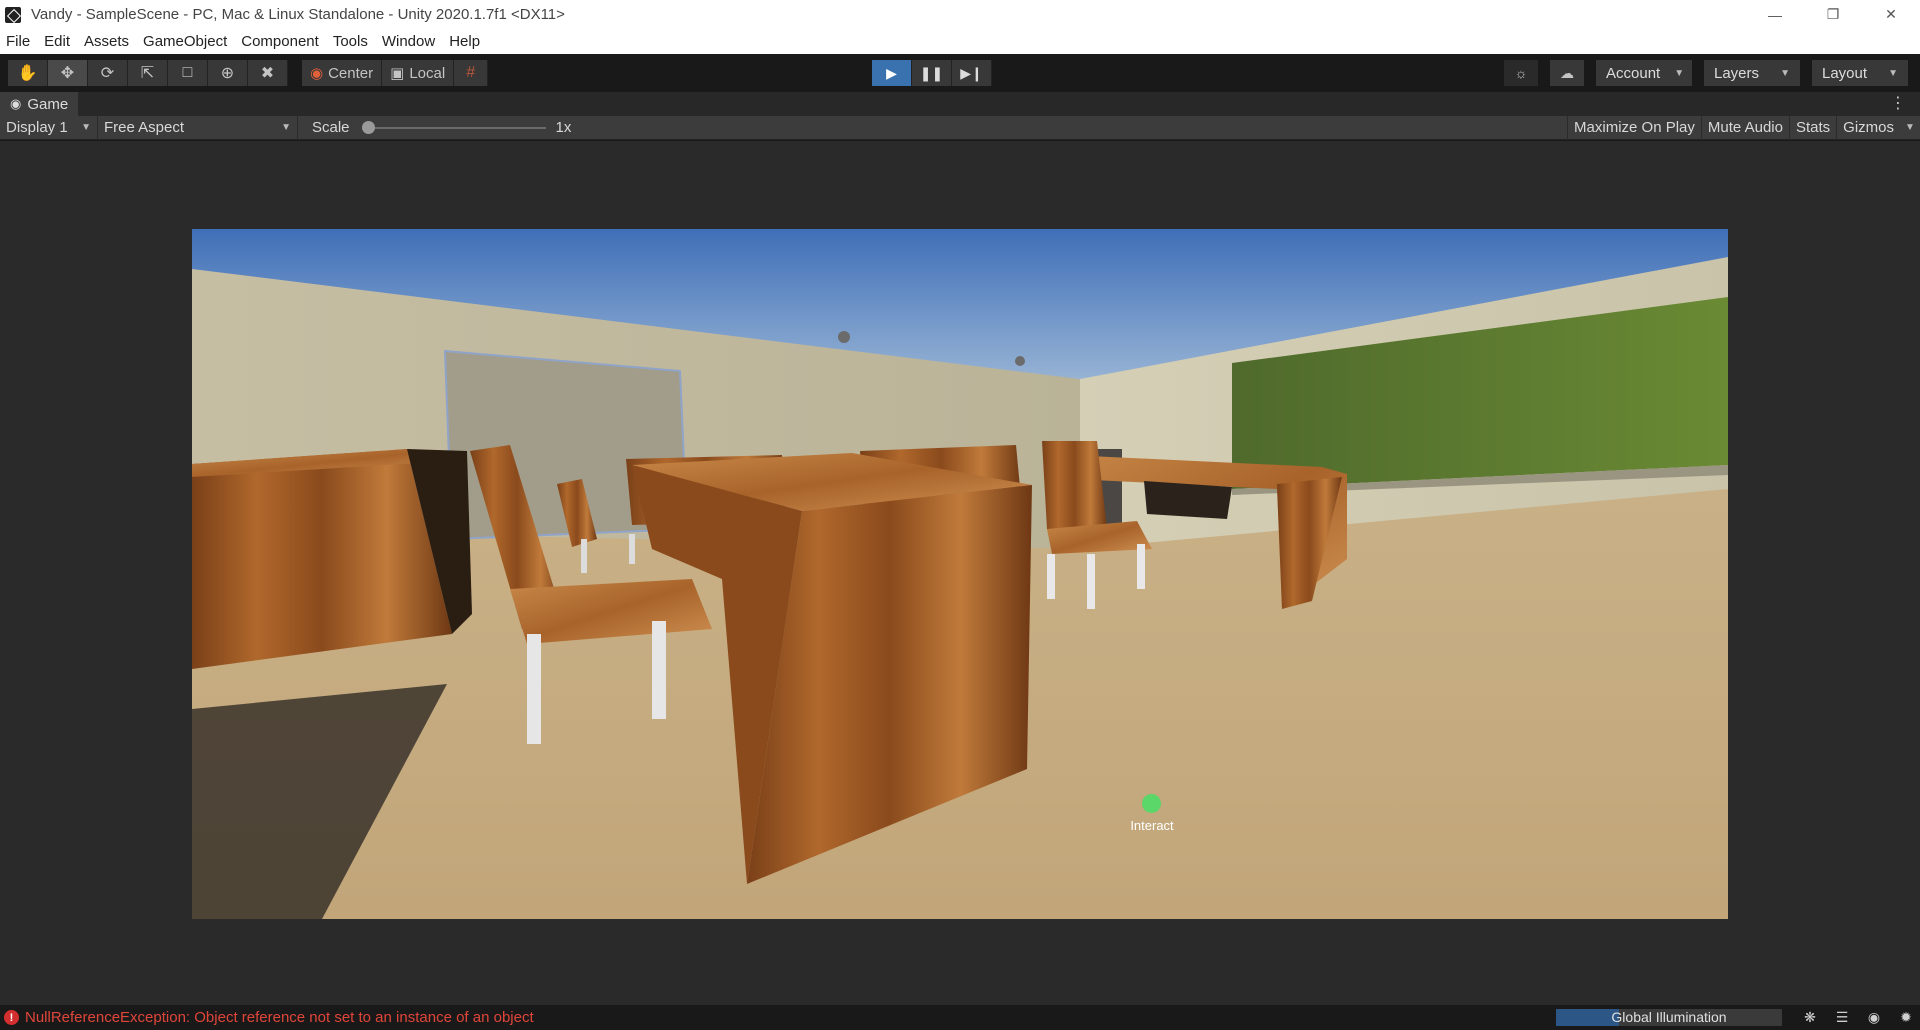 Image resolution: width=1920 pixels, height=1030 pixels. I want to click on layout-dropdown: Layout ▼, so click(1860, 73).